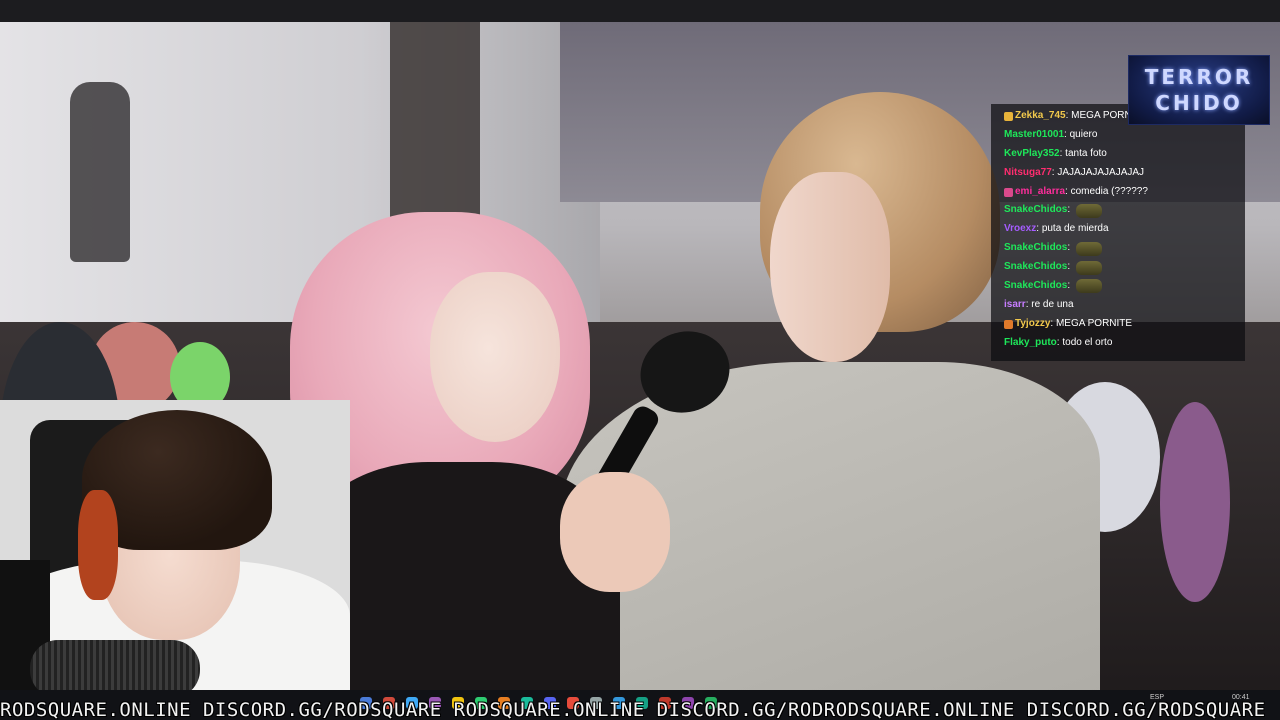 The width and height of the screenshot is (1280, 720). I want to click on chat-text: MEGA PORN, so click(1101, 115).